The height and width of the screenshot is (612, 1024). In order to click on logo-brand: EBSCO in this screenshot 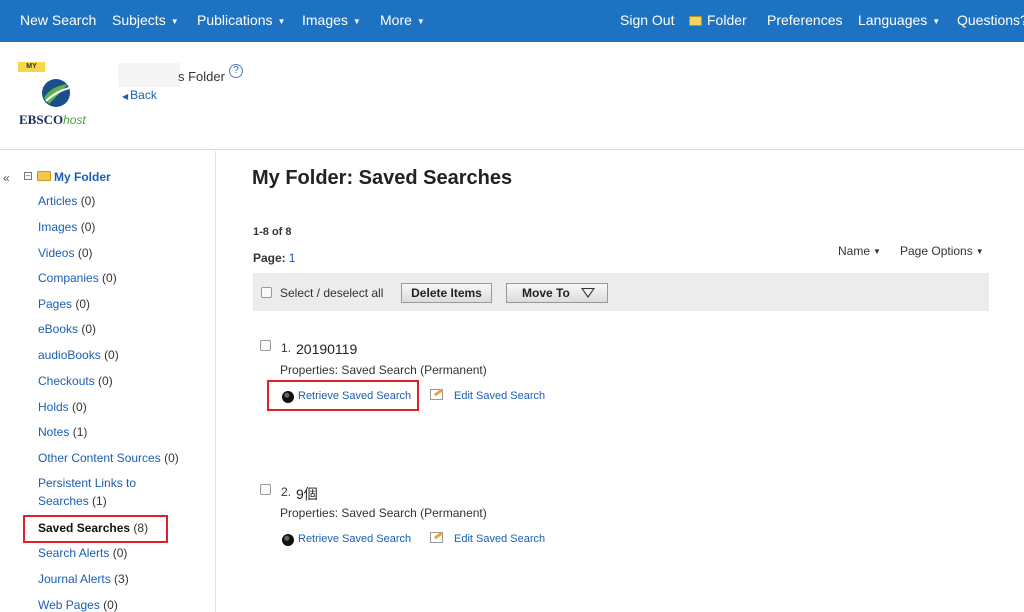, I will do `click(41, 119)`.